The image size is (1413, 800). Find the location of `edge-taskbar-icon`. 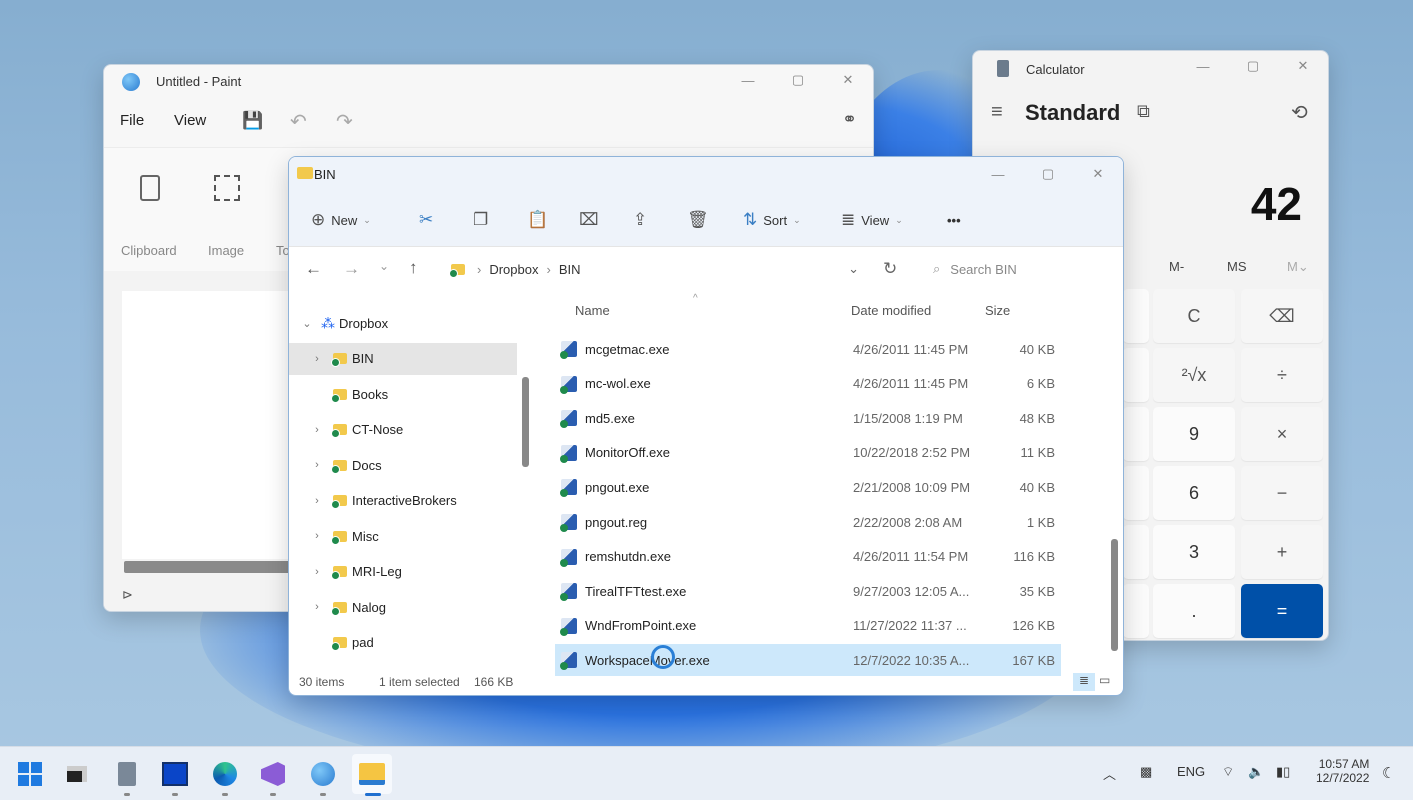

edge-taskbar-icon is located at coordinates (225, 774).